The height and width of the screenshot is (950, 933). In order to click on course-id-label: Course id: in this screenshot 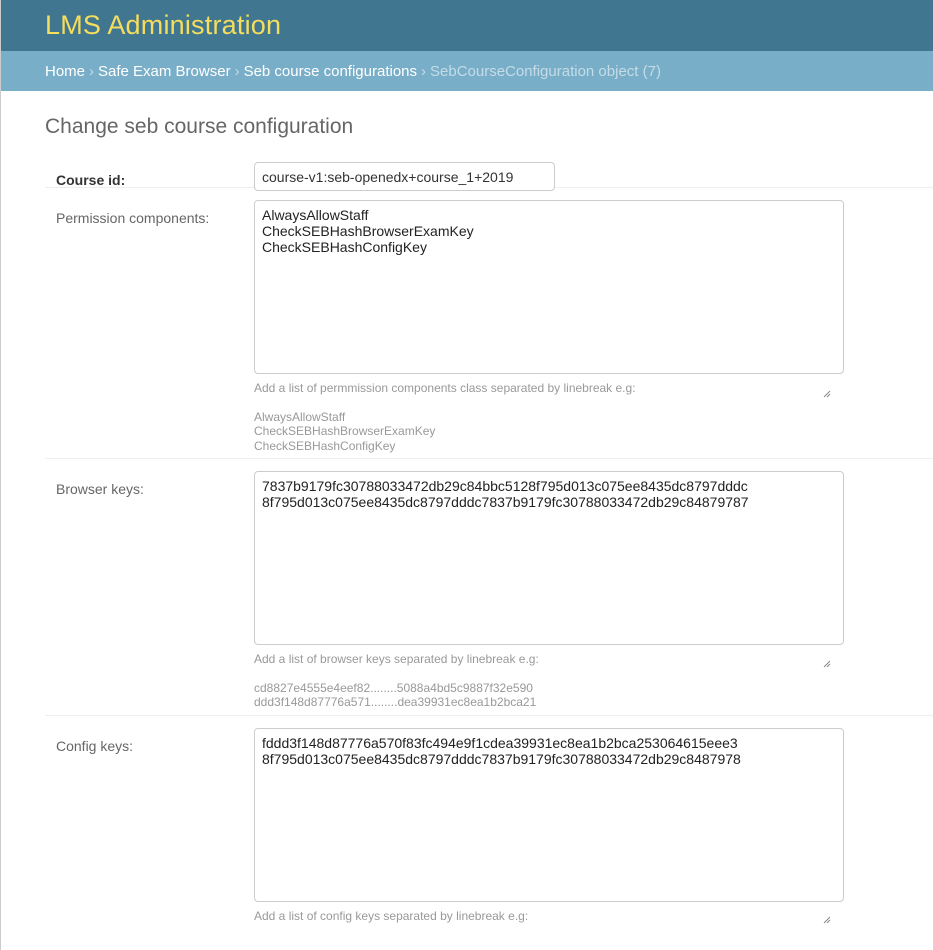, I will do `click(91, 180)`.